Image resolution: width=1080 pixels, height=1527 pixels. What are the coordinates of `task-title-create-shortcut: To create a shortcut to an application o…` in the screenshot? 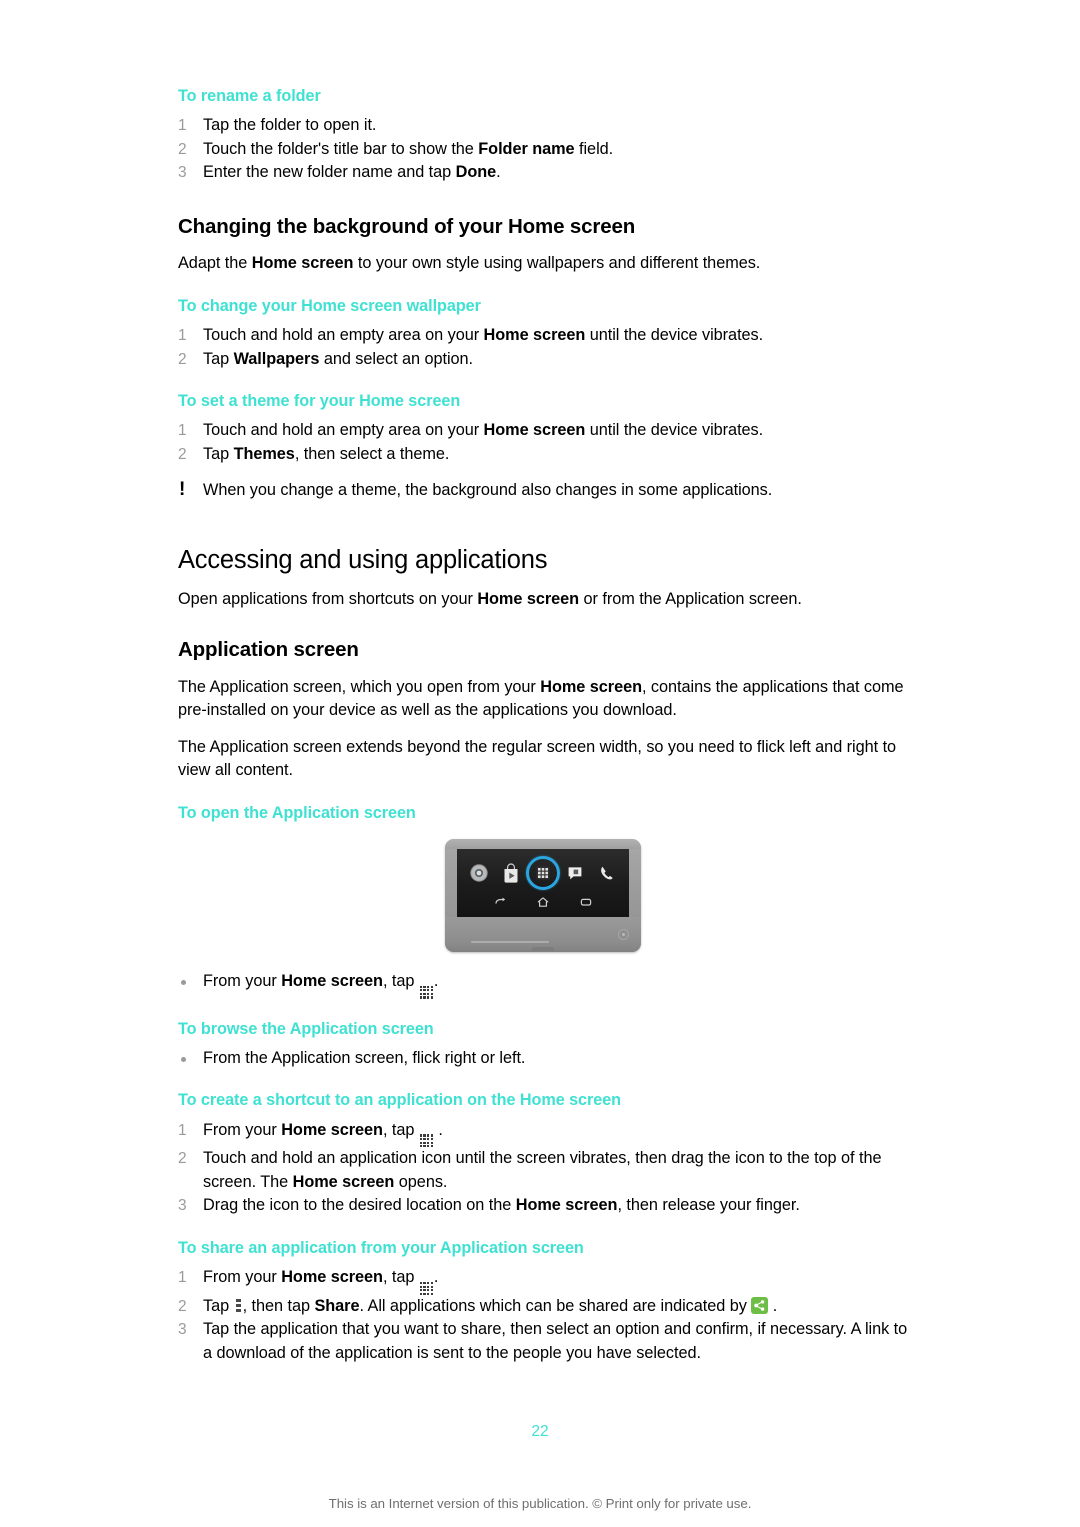 It's located at (399, 1100).